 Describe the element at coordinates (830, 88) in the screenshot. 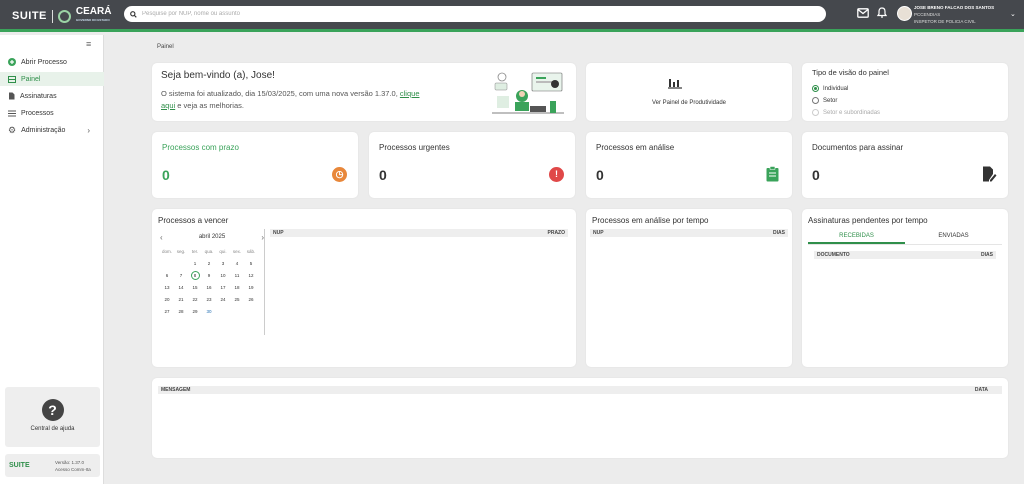

I see `radio-individual: Individual` at that location.